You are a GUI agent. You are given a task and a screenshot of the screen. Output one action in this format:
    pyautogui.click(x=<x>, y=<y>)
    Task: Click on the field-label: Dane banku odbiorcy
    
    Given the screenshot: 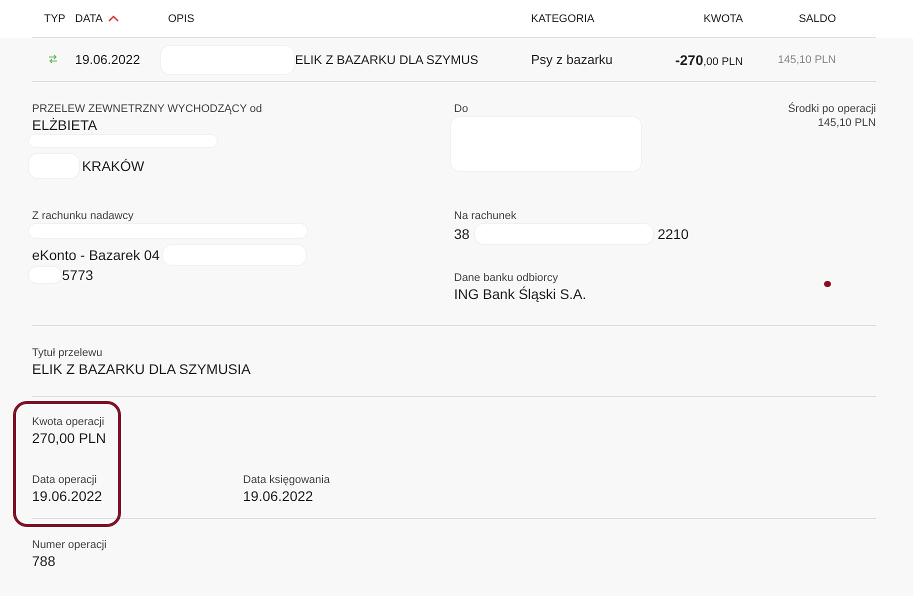 What is the action you would take?
    pyautogui.click(x=506, y=278)
    